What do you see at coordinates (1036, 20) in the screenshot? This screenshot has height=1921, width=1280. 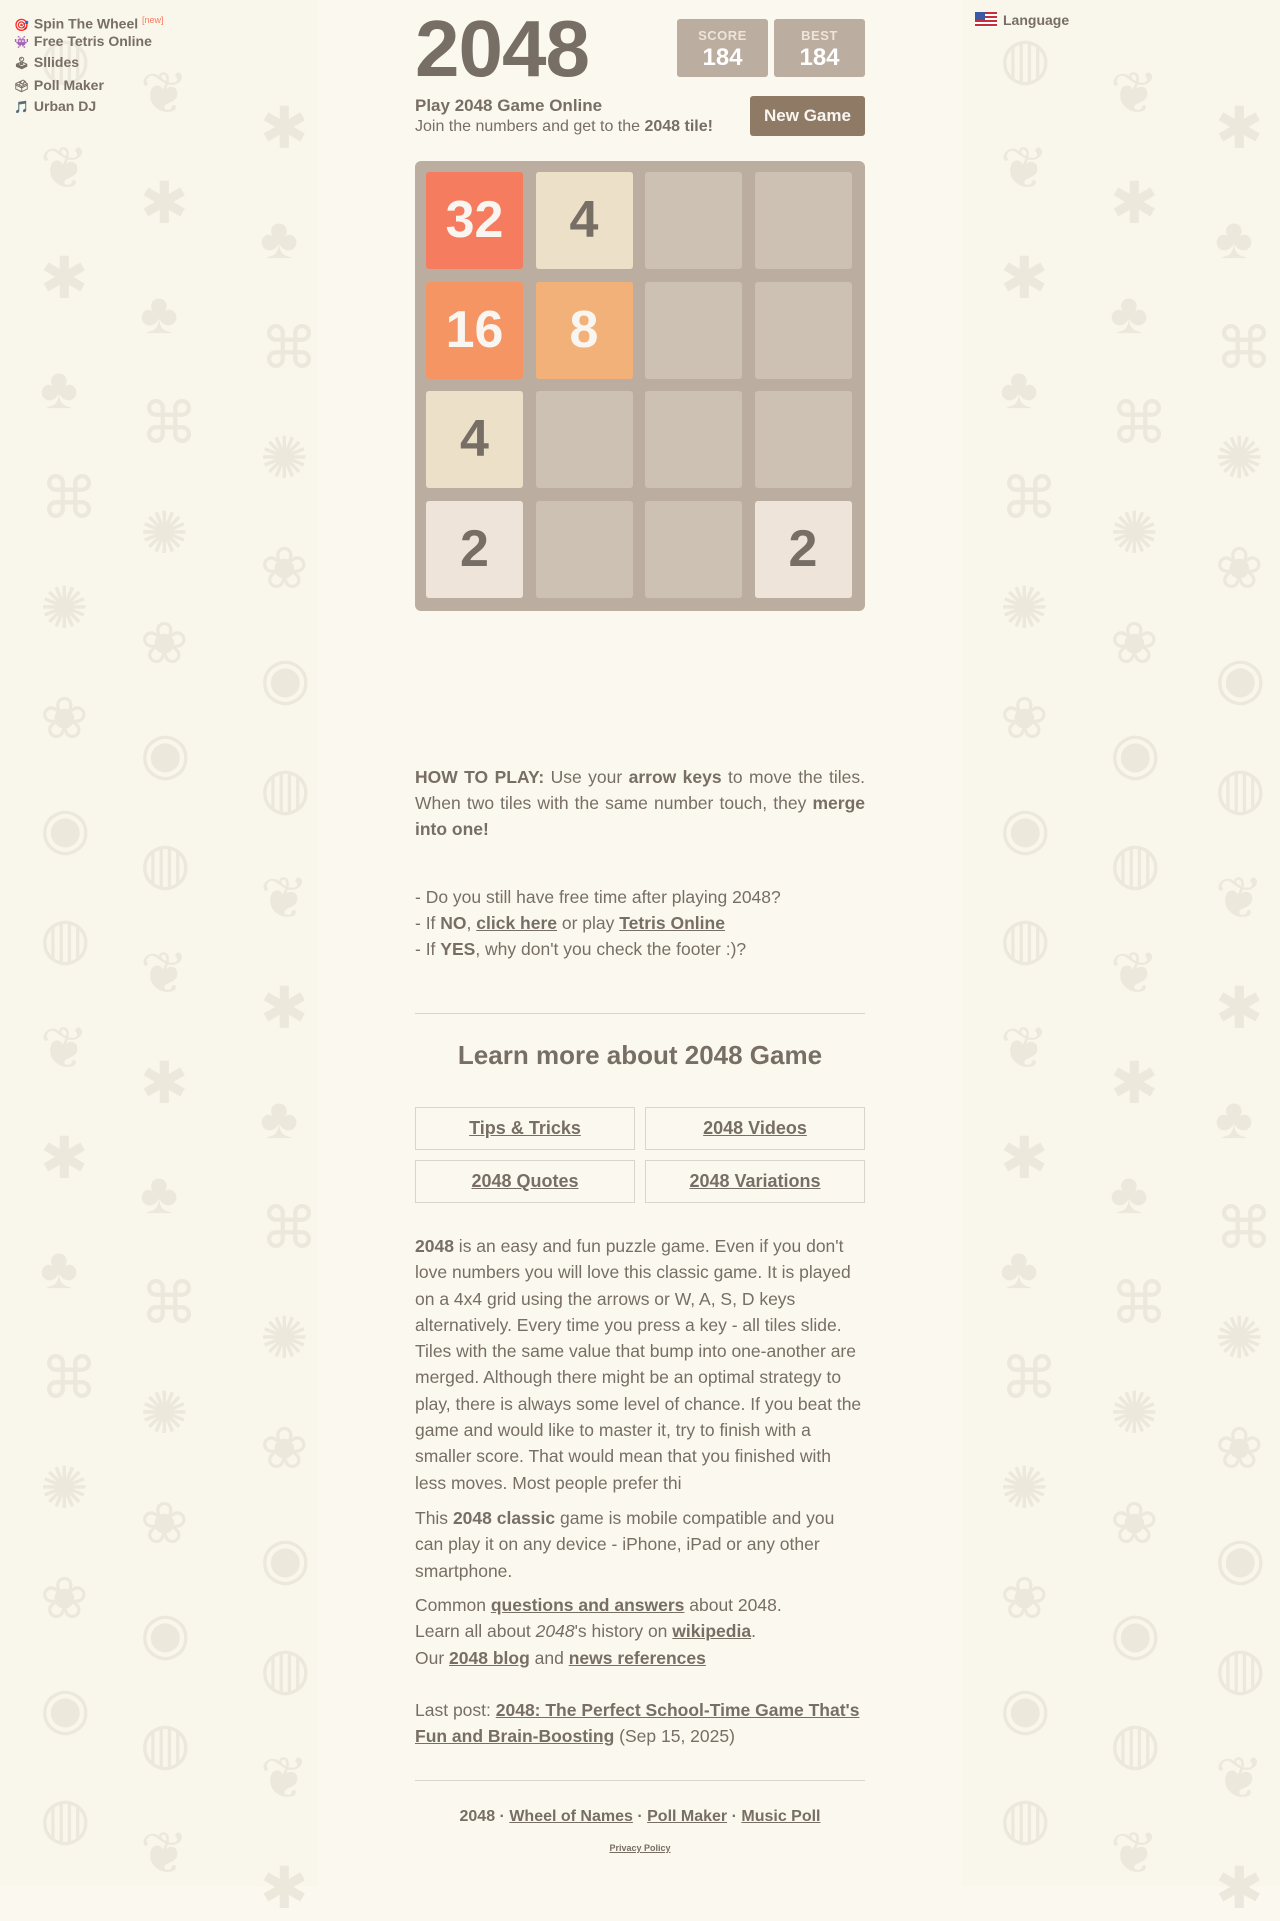 I see `language-label: Language` at bounding box center [1036, 20].